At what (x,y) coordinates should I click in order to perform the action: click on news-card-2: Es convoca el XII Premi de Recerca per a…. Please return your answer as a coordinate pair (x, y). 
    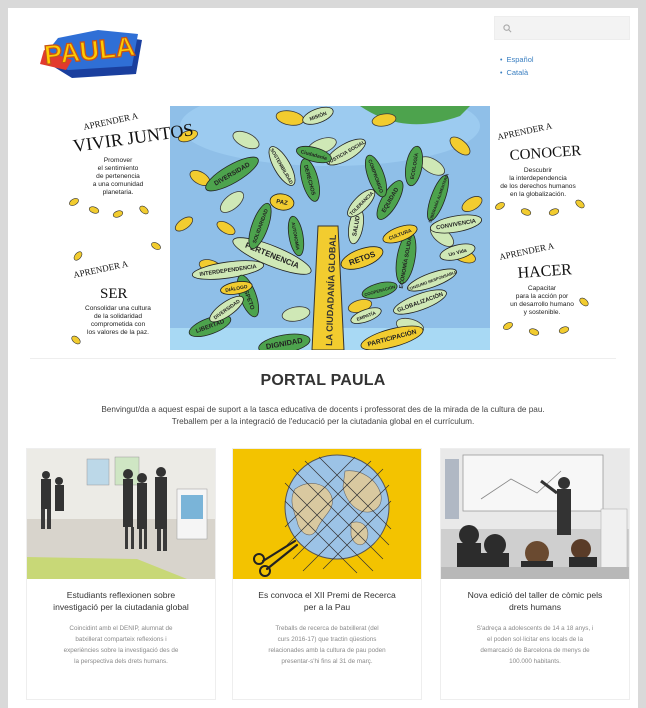
    Looking at the image, I should click on (327, 574).